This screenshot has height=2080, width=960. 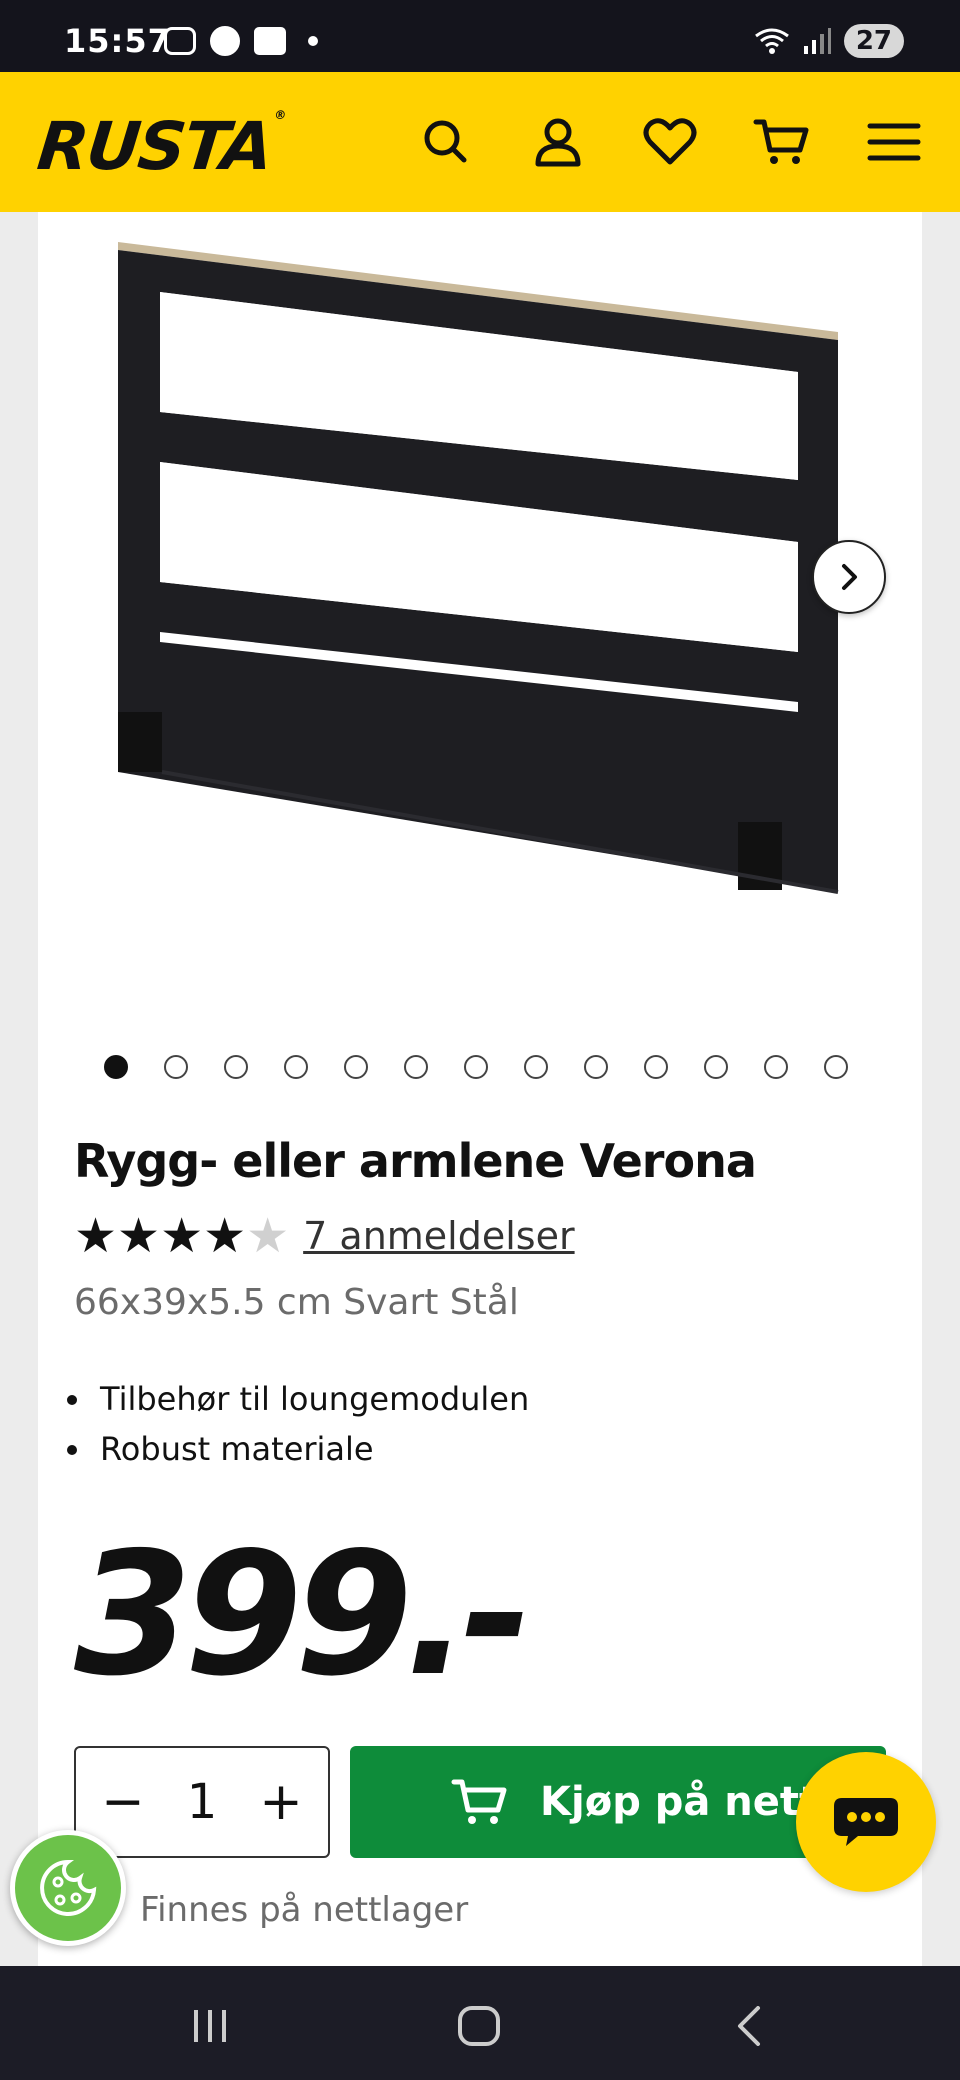 What do you see at coordinates (117, 41) in the screenshot?
I see `status-time: 15:57` at bounding box center [117, 41].